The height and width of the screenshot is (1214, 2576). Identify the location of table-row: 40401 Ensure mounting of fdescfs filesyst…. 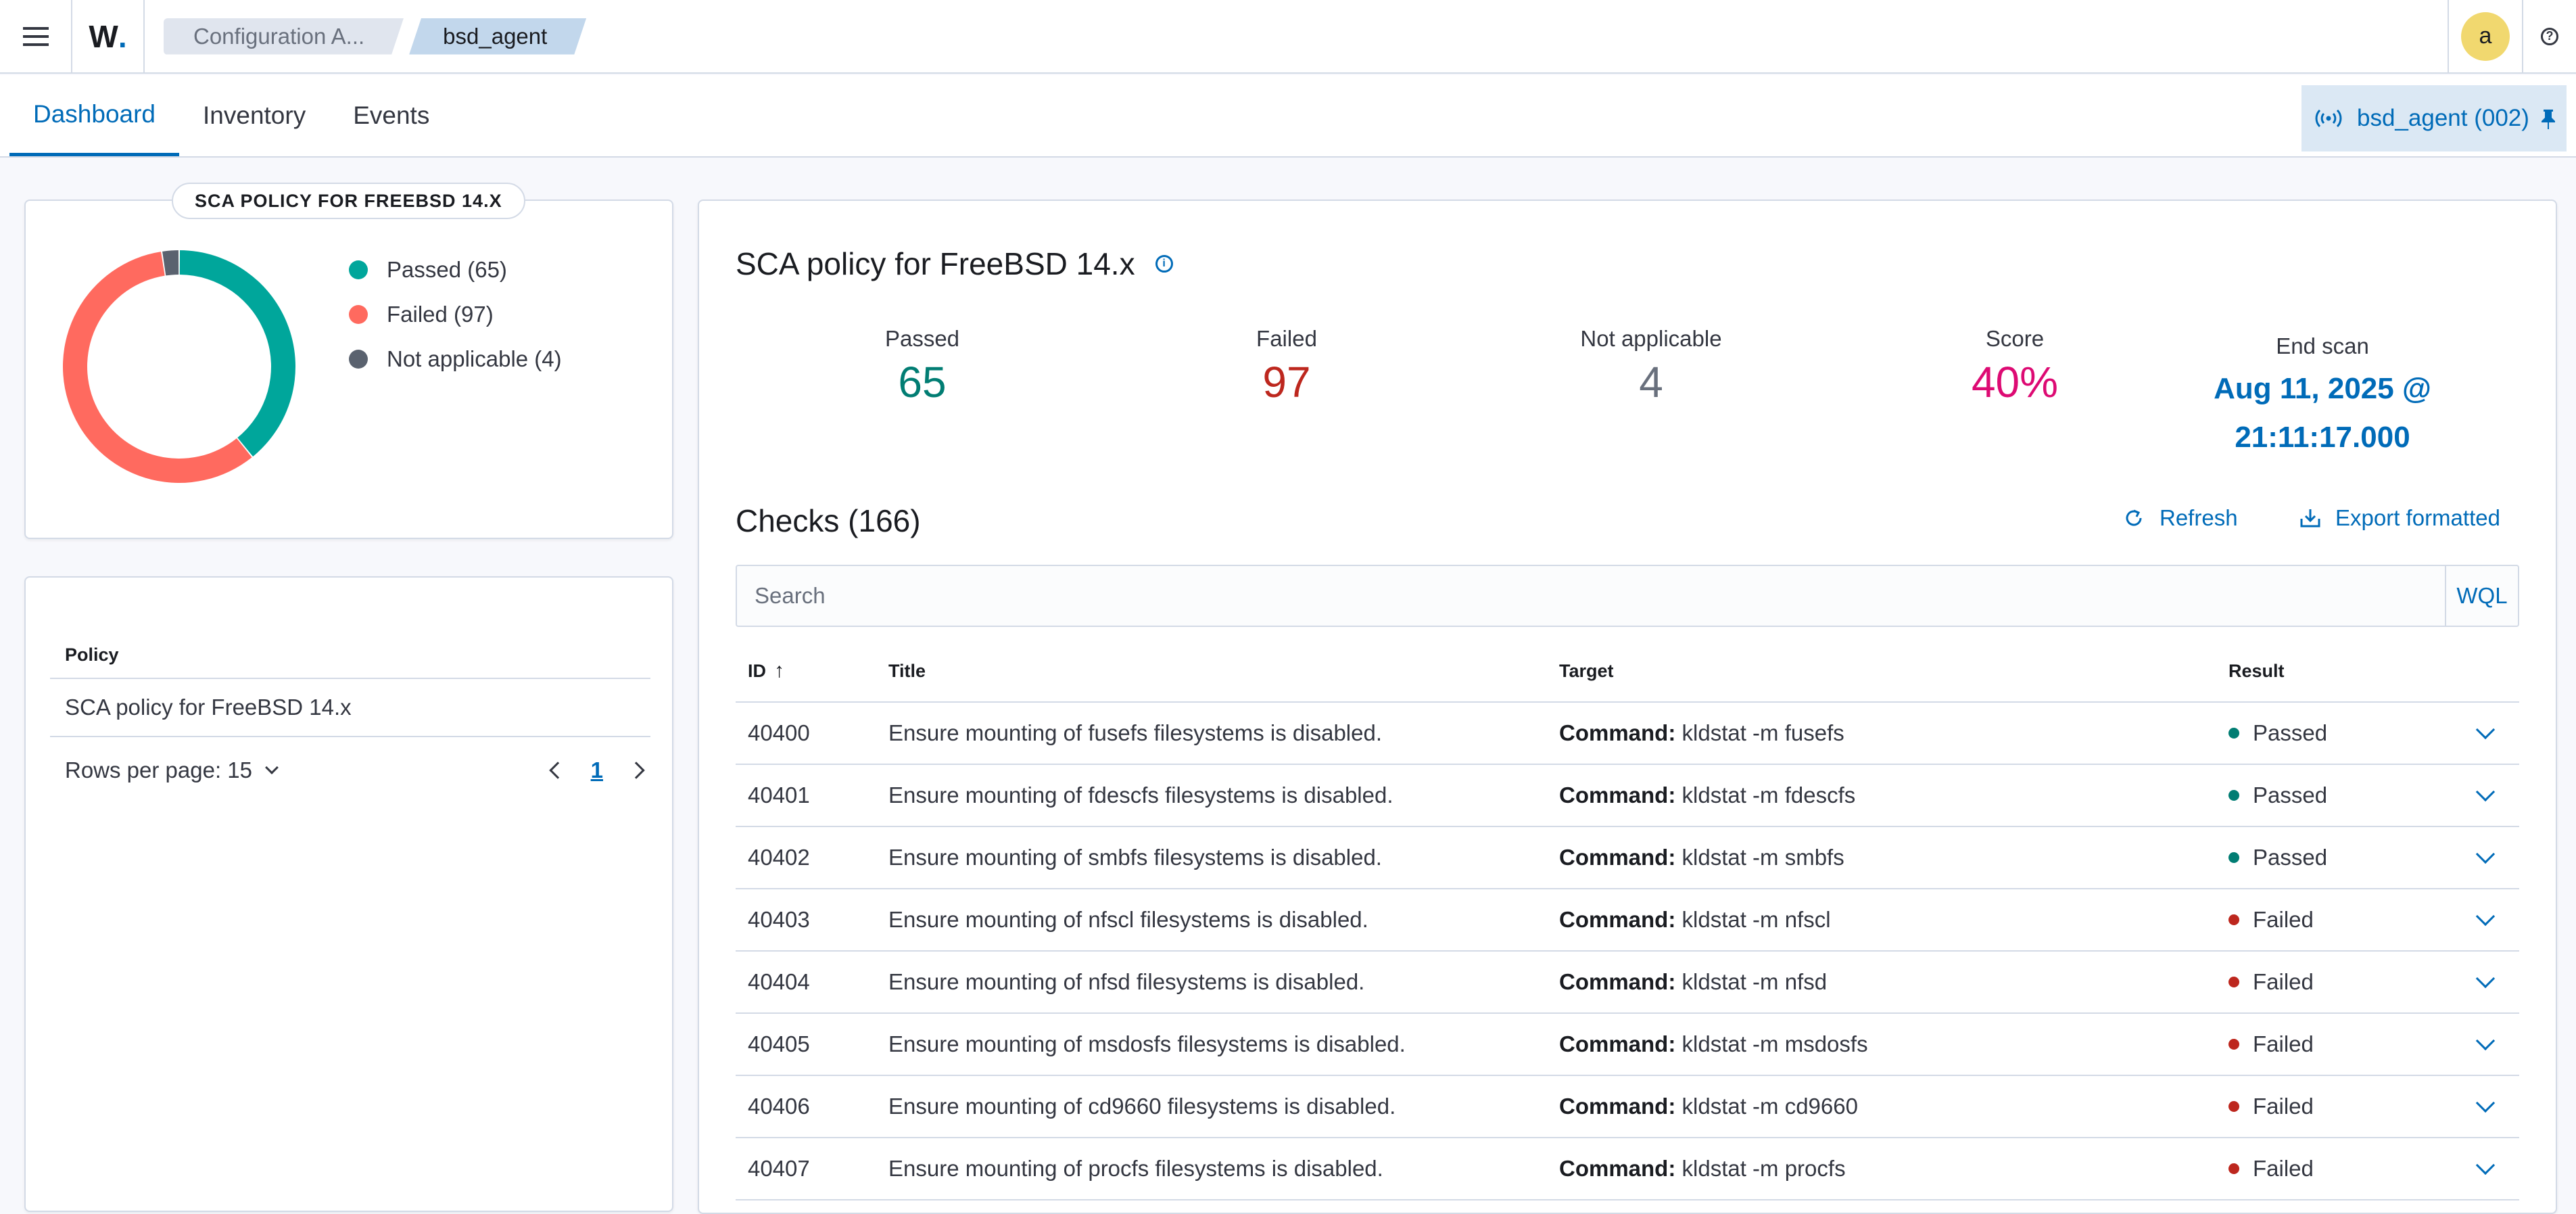
(1627, 796).